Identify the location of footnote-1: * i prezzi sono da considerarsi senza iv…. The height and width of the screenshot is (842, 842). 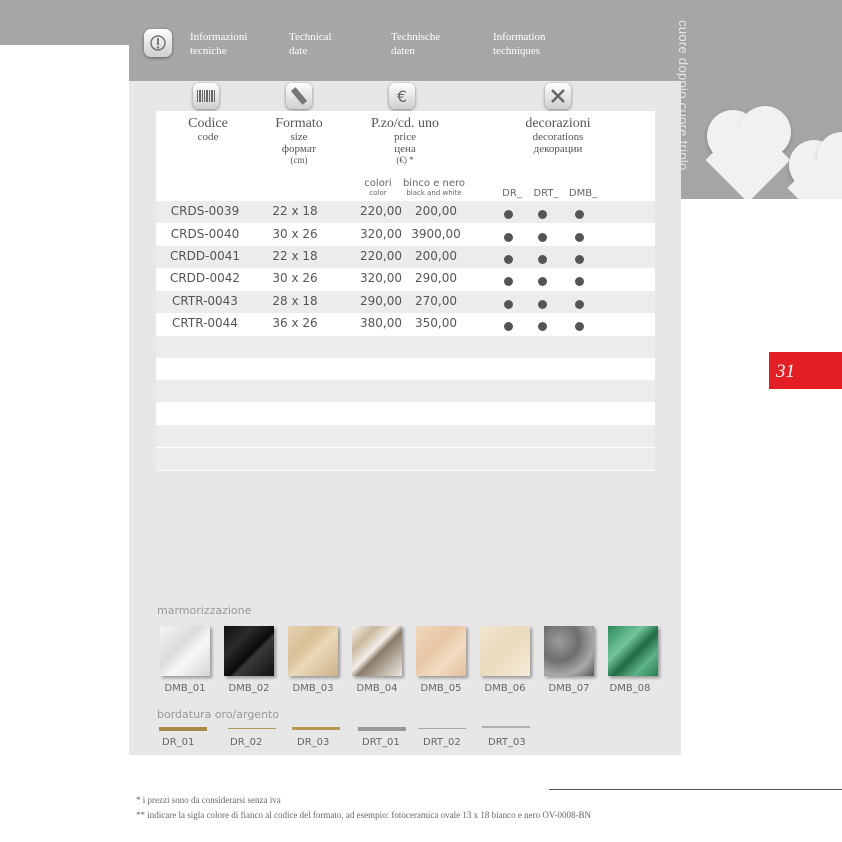
(208, 800).